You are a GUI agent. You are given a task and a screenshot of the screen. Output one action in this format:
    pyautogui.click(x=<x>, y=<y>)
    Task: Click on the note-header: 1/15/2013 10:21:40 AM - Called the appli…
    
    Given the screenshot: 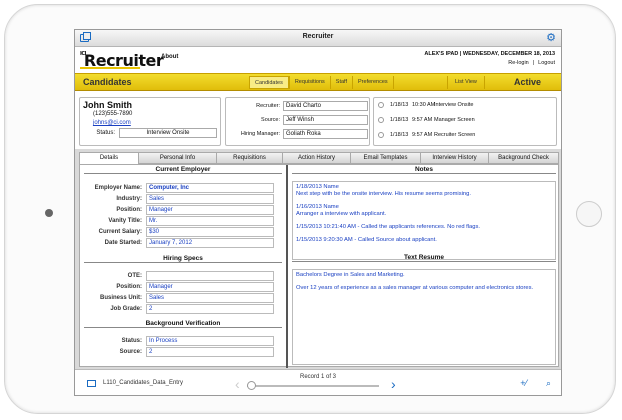 What is the action you would take?
    pyautogui.click(x=388, y=227)
    